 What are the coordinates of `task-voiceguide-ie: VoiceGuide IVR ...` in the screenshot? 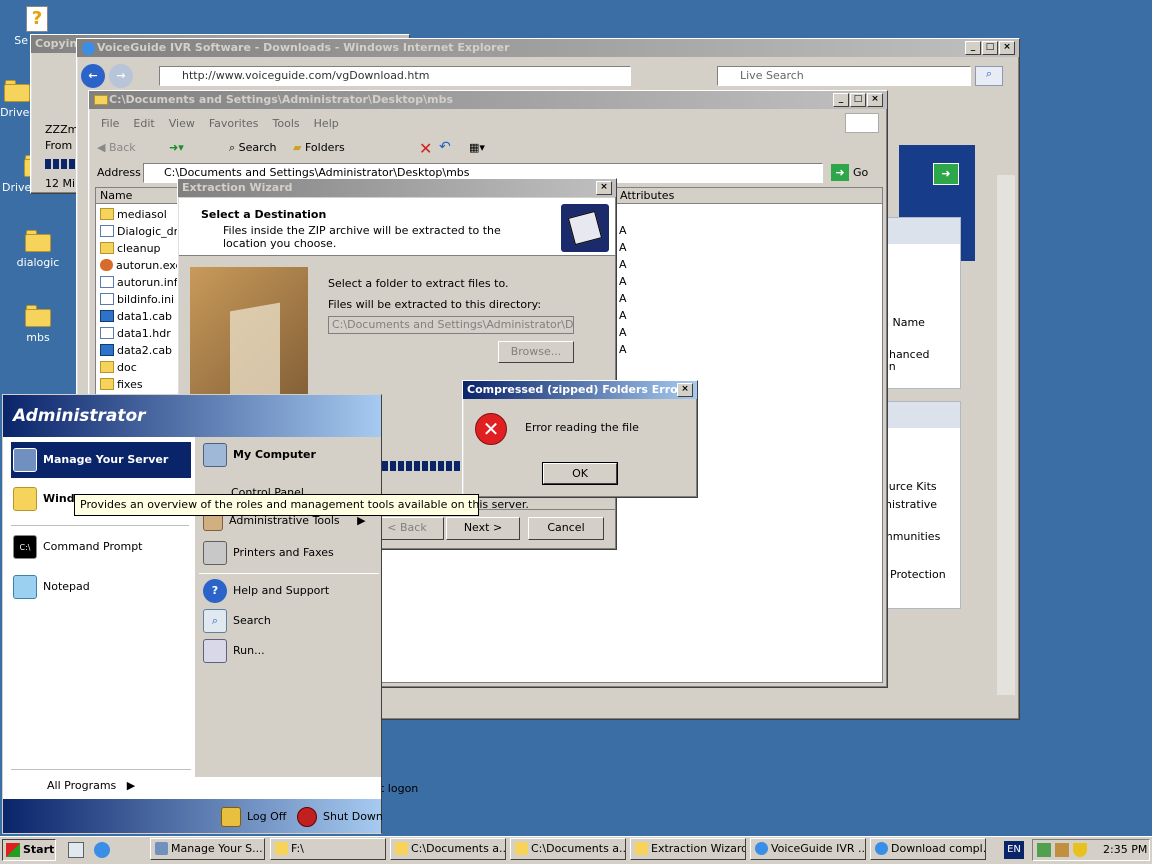 It's located at (808, 849).